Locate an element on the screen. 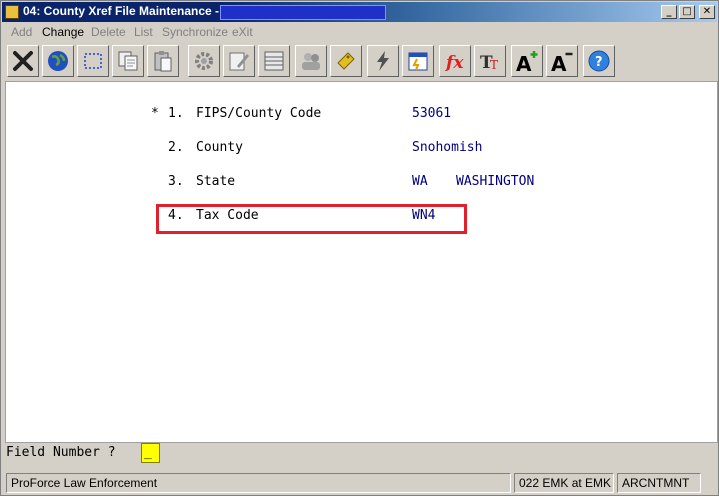  svg-text: fx is located at coordinates (454, 63).